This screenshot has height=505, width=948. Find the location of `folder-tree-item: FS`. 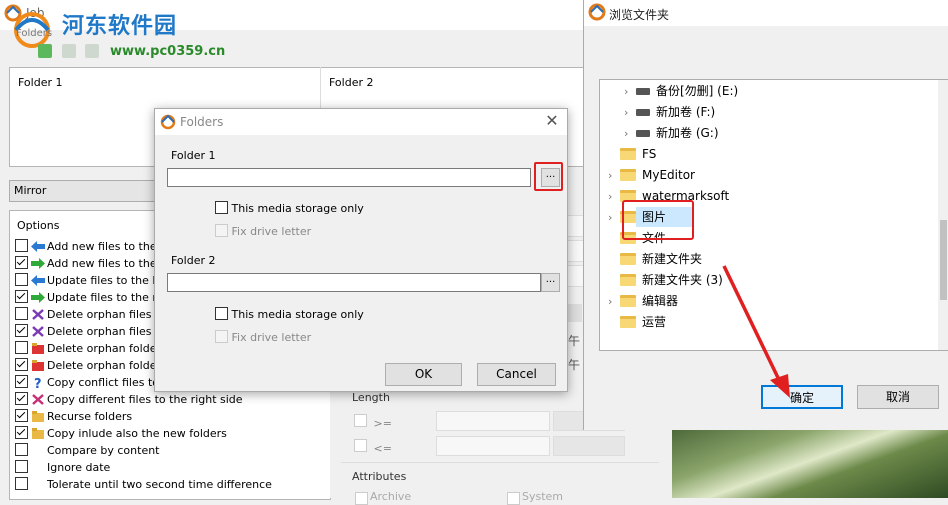

folder-tree-item: FS is located at coordinates (632, 154).